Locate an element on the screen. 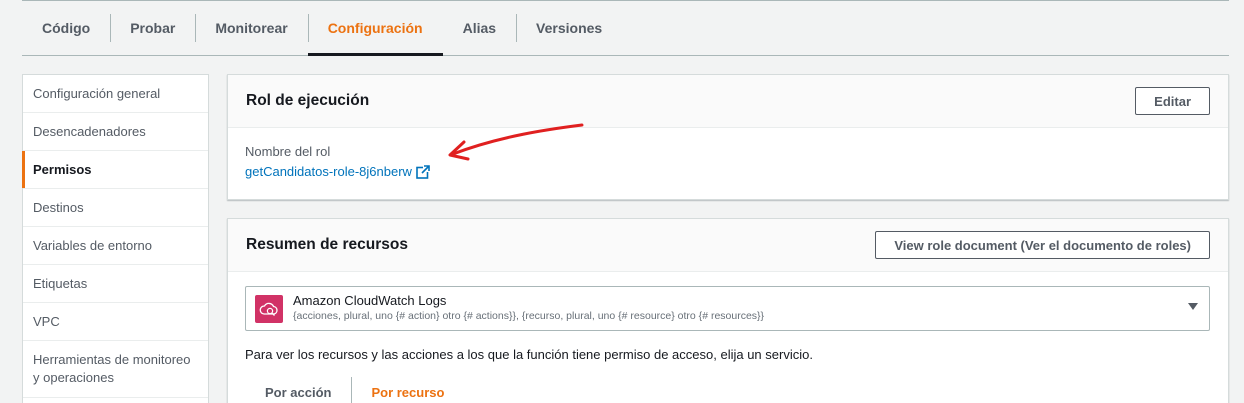 The height and width of the screenshot is (403, 1244). role-name-text: getCandidatos-role-8j6nberw is located at coordinates (328, 171).